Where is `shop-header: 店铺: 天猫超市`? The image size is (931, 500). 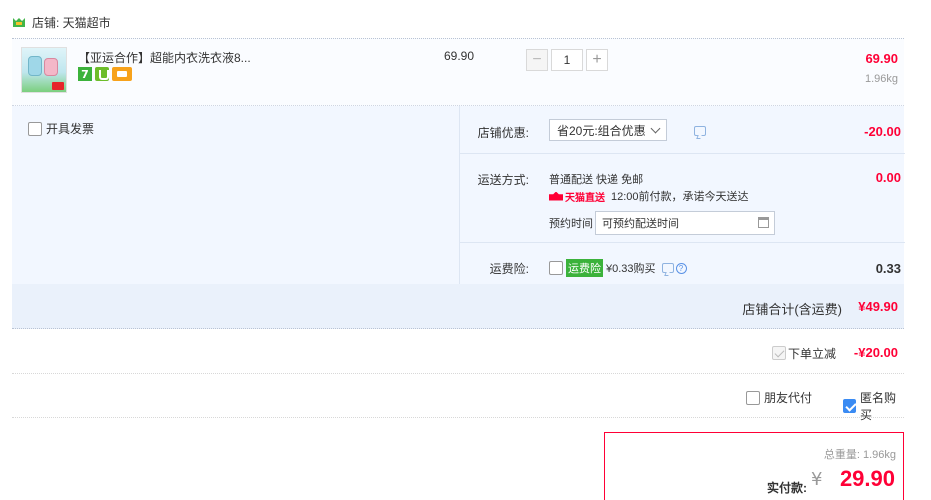
shop-header: 店铺: 天猫超市 is located at coordinates (61, 22).